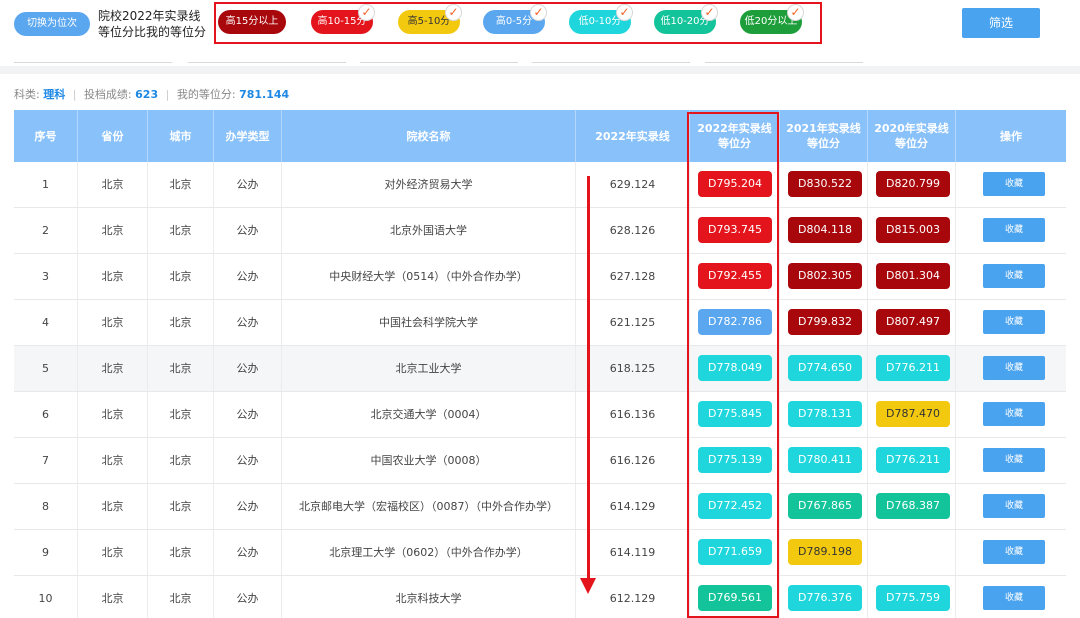 Image resolution: width=1080 pixels, height=618 pixels. I want to click on cell-school: 北京工业大学, so click(429, 368).